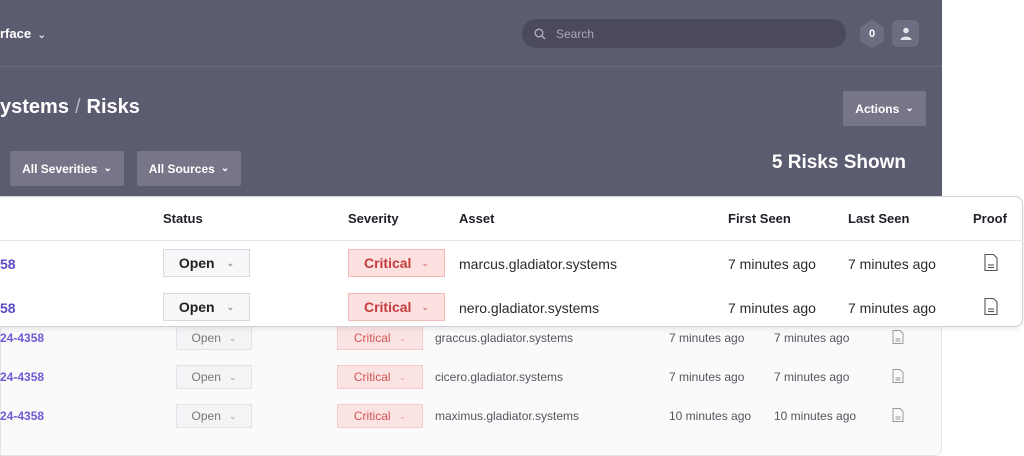 The image size is (1024, 456). I want to click on severity-filter-label: All Severities, so click(60, 168).